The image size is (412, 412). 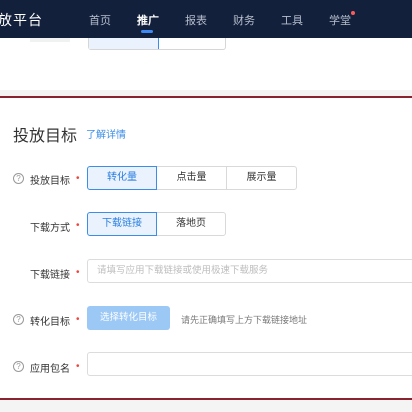 I want to click on conversion-goal-label: 转化目标, so click(x=50, y=322).